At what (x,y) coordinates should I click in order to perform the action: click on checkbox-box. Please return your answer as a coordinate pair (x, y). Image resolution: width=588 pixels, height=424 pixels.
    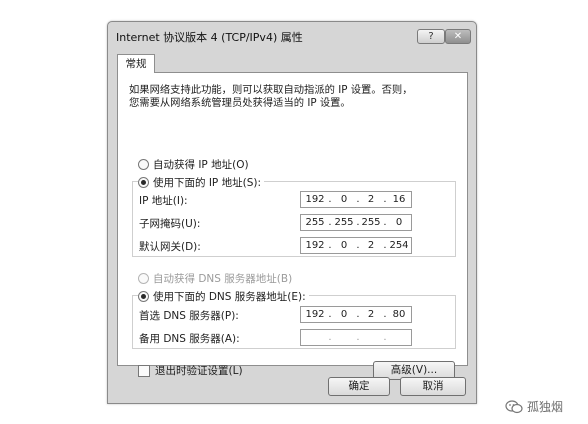
    Looking at the image, I should click on (144, 370).